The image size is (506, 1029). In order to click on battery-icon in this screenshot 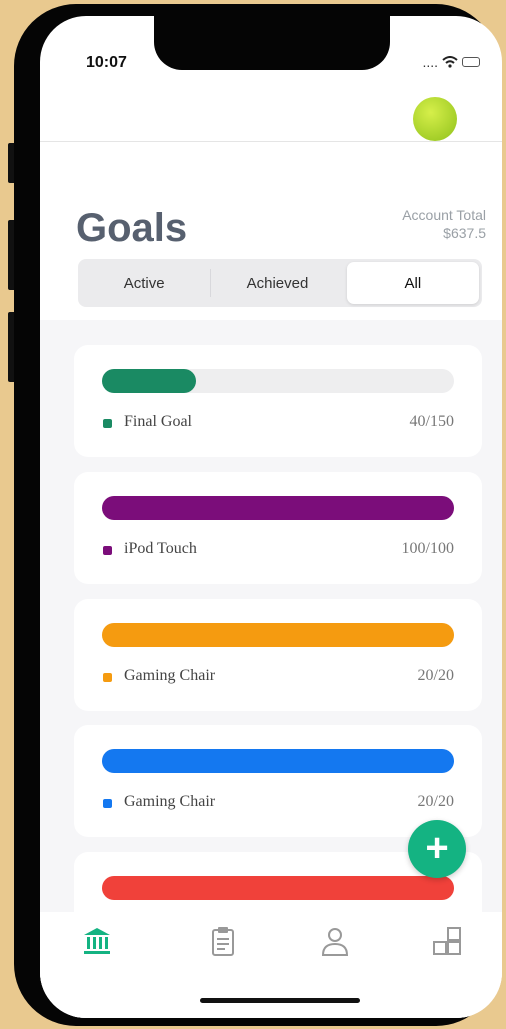, I will do `click(471, 62)`.